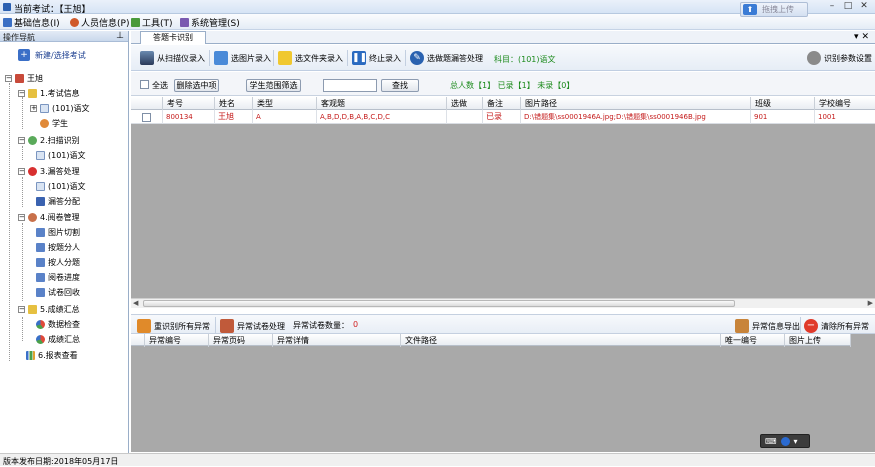 This screenshot has width=875, height=467. What do you see at coordinates (135, 303) in the screenshot?
I see `scroll-left-icon: ◀` at bounding box center [135, 303].